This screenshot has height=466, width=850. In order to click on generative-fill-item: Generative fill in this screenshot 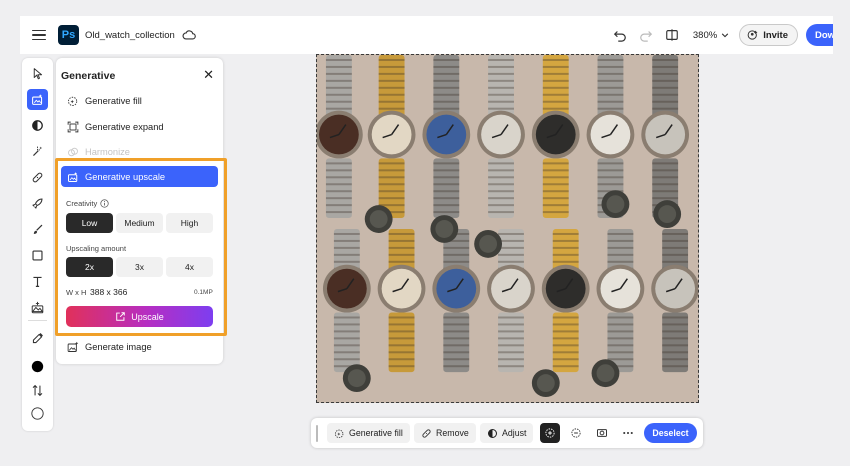, I will do `click(104, 101)`.